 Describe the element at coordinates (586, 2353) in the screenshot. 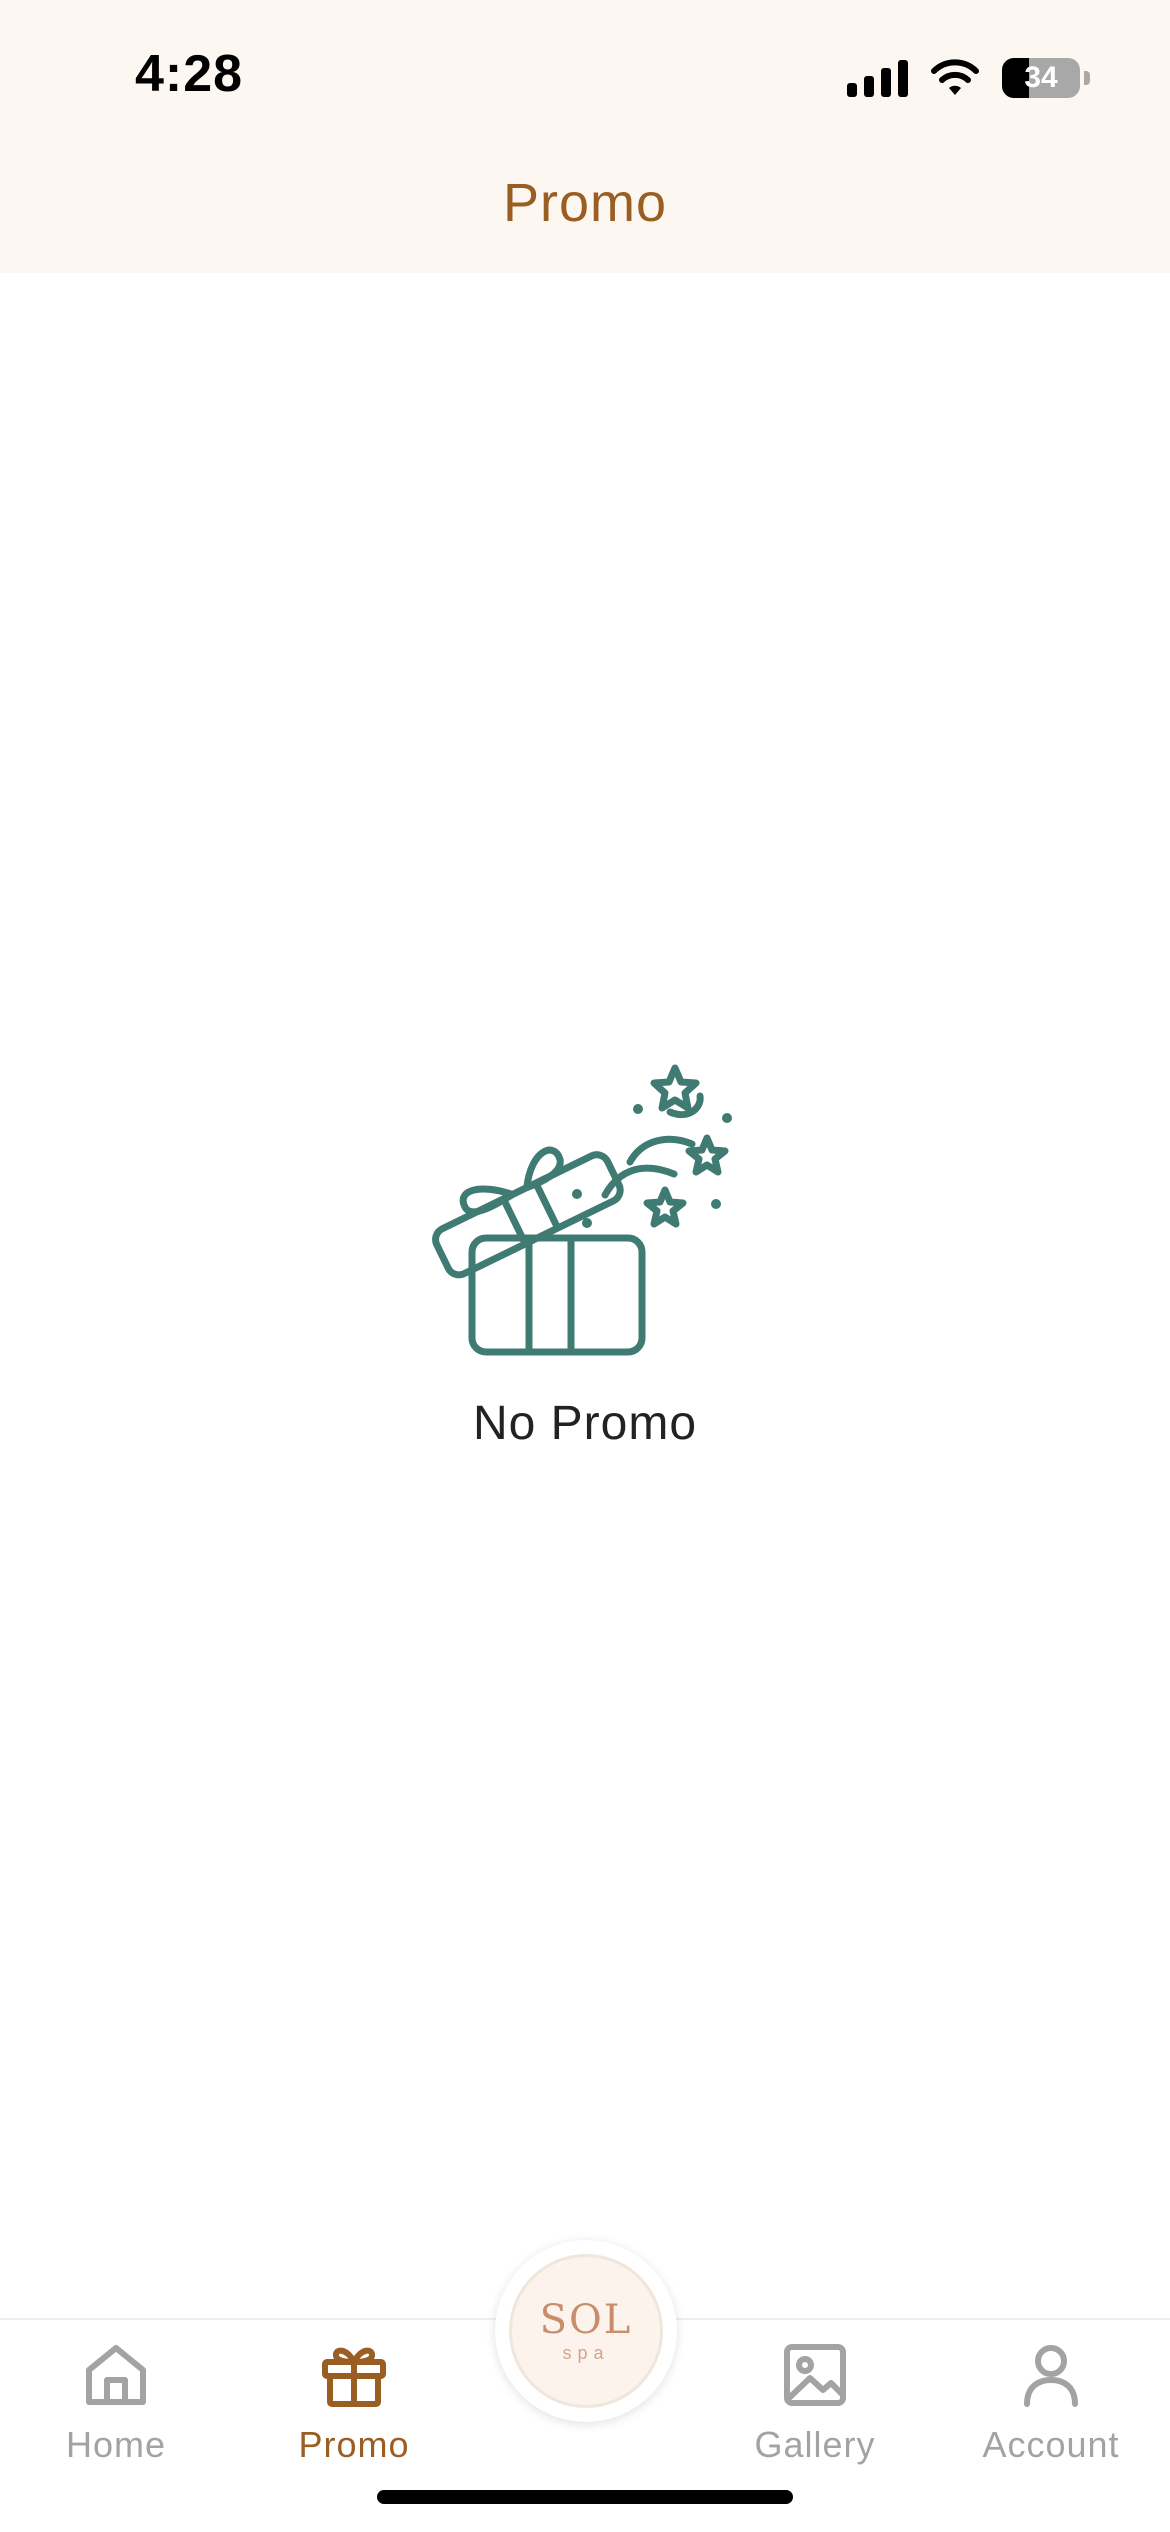

I see `logo-subtext: spa` at that location.